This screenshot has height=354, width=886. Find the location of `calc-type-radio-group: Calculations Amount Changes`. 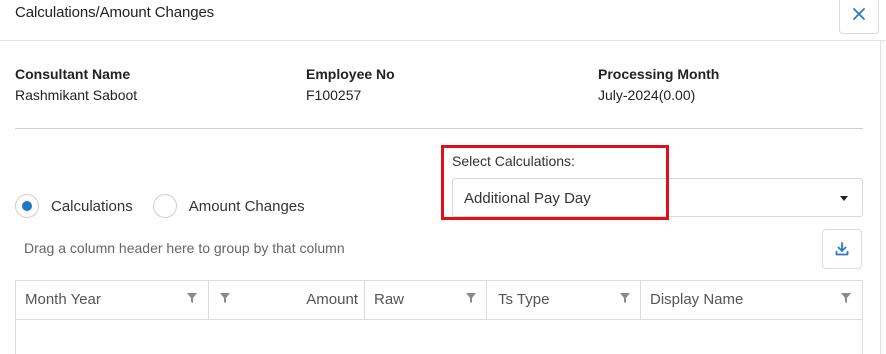

calc-type-radio-group: Calculations Amount Changes is located at coordinates (170, 206).